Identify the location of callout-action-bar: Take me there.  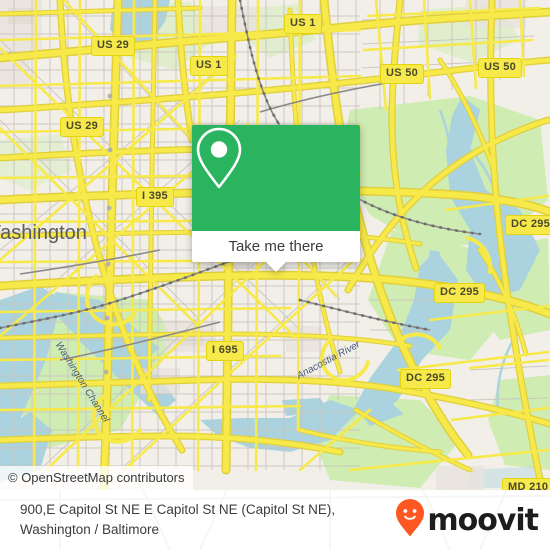
(276, 251).